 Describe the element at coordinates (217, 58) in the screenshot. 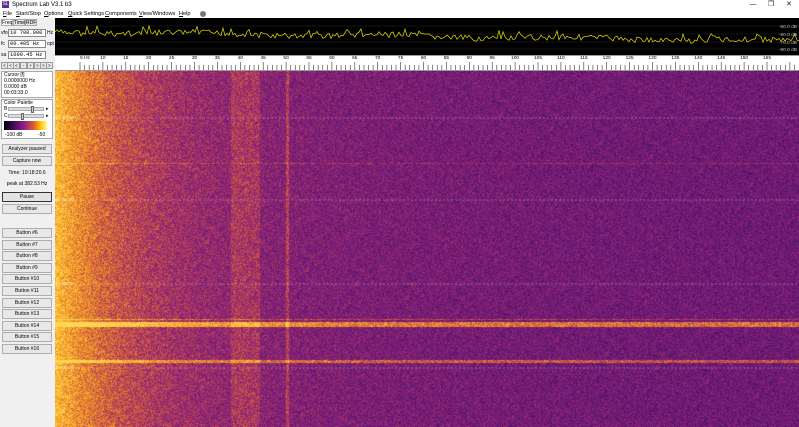

I see `scale-label: 35` at that location.